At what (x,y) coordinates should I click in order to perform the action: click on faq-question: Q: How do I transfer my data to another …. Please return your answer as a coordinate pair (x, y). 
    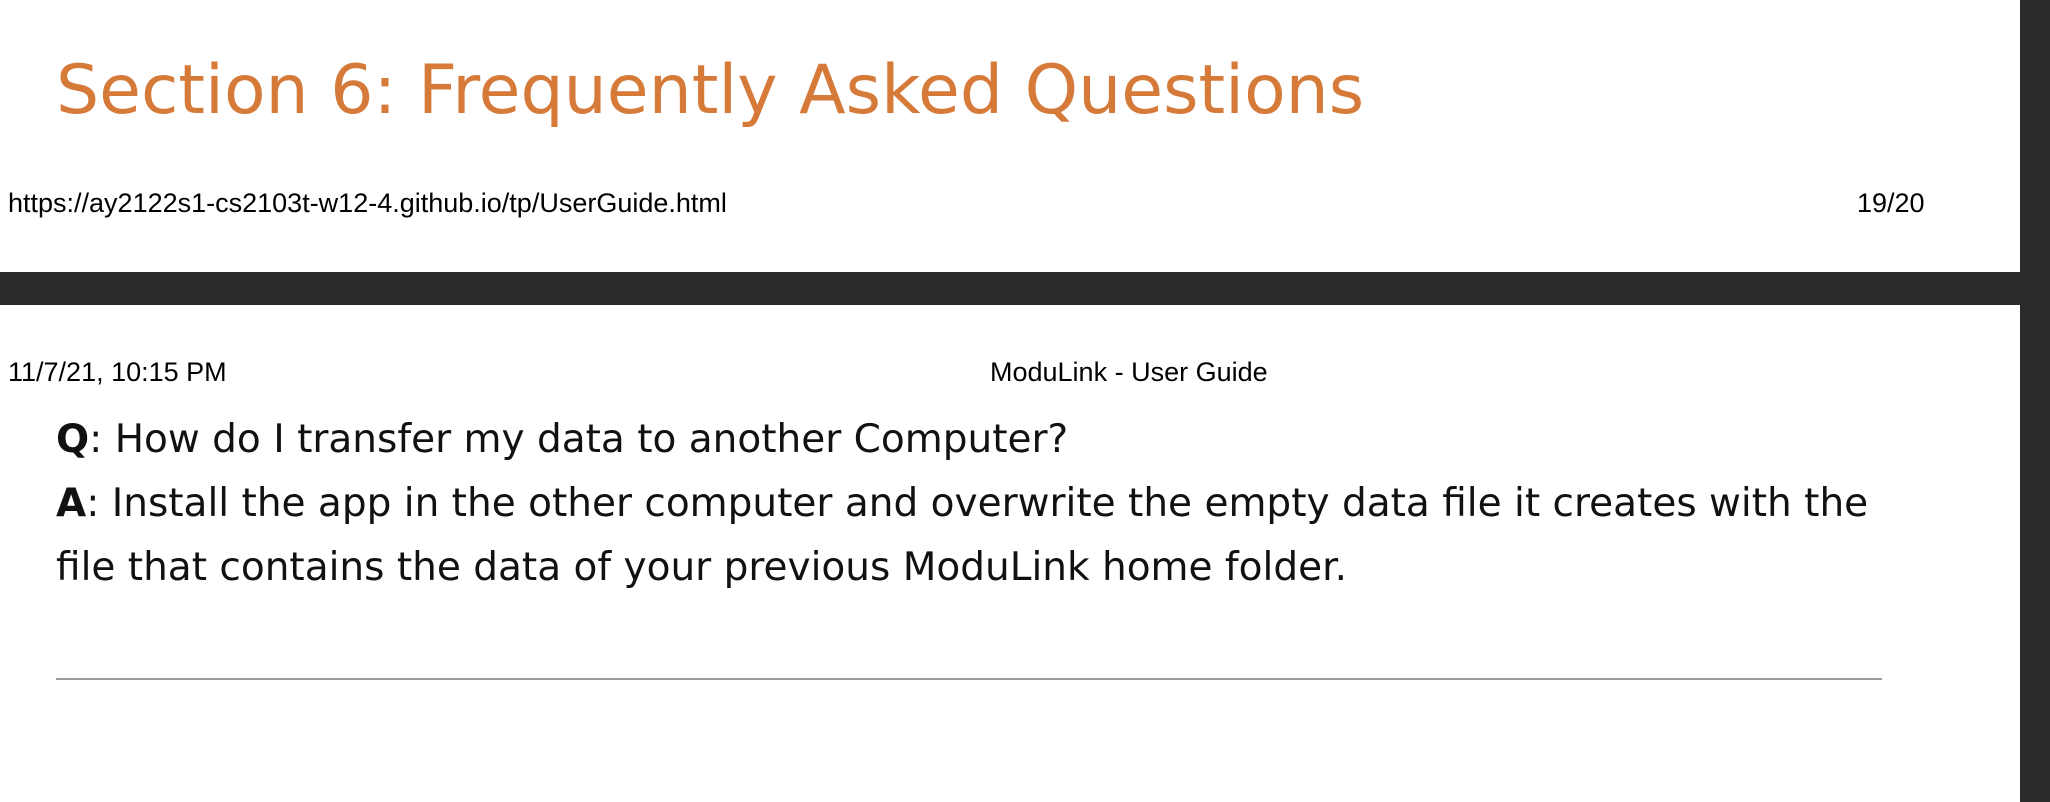
    Looking at the image, I should click on (971, 440).